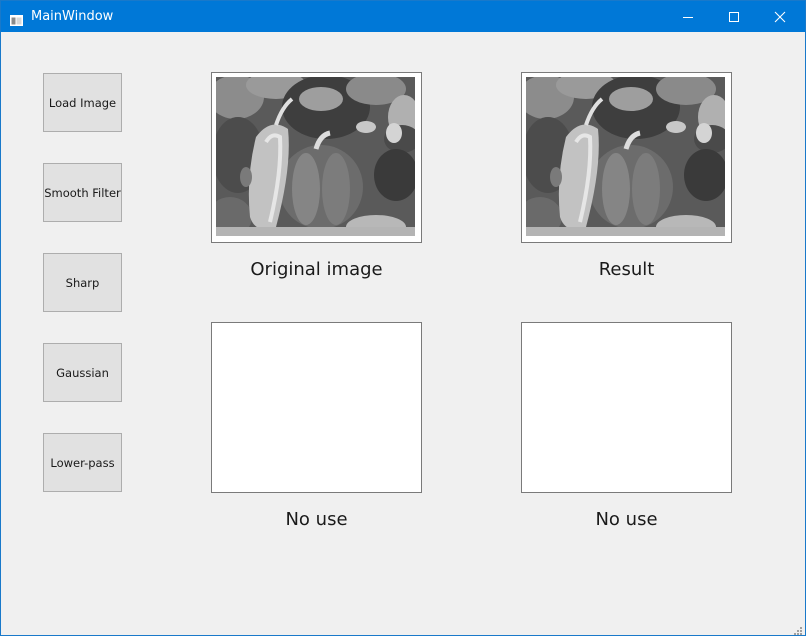  Describe the element at coordinates (16, 18) in the screenshot. I see `app-icon` at that location.